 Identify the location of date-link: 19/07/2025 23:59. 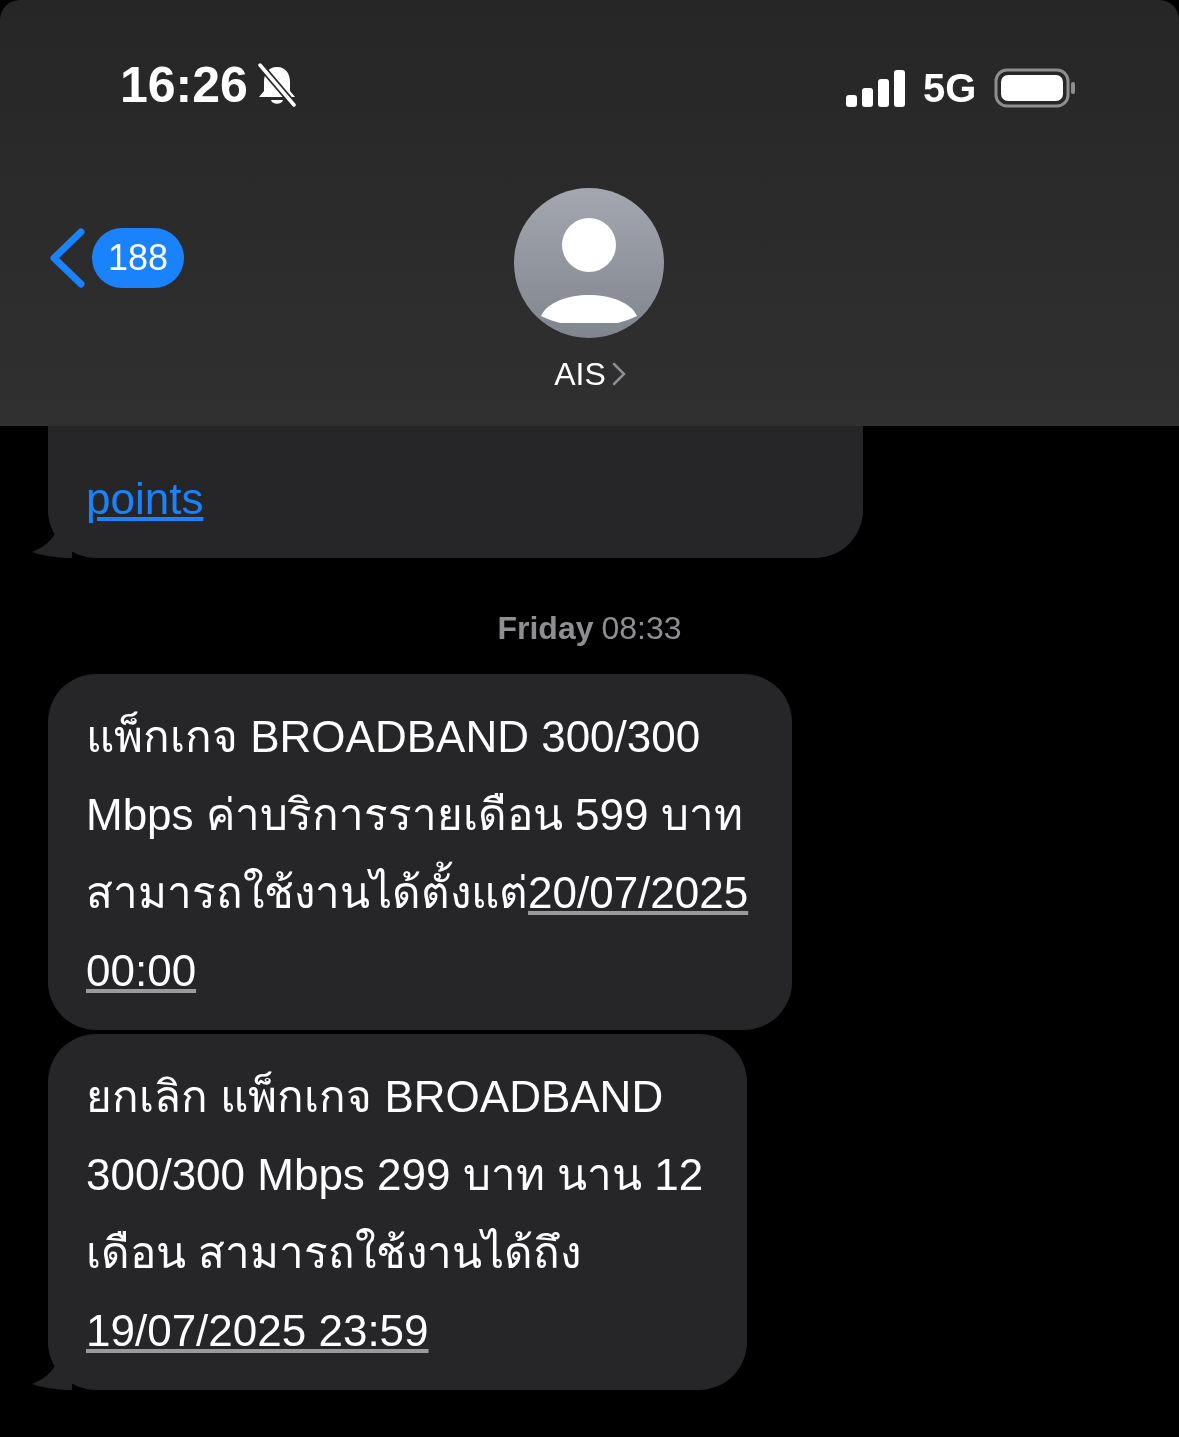
(257, 1331).